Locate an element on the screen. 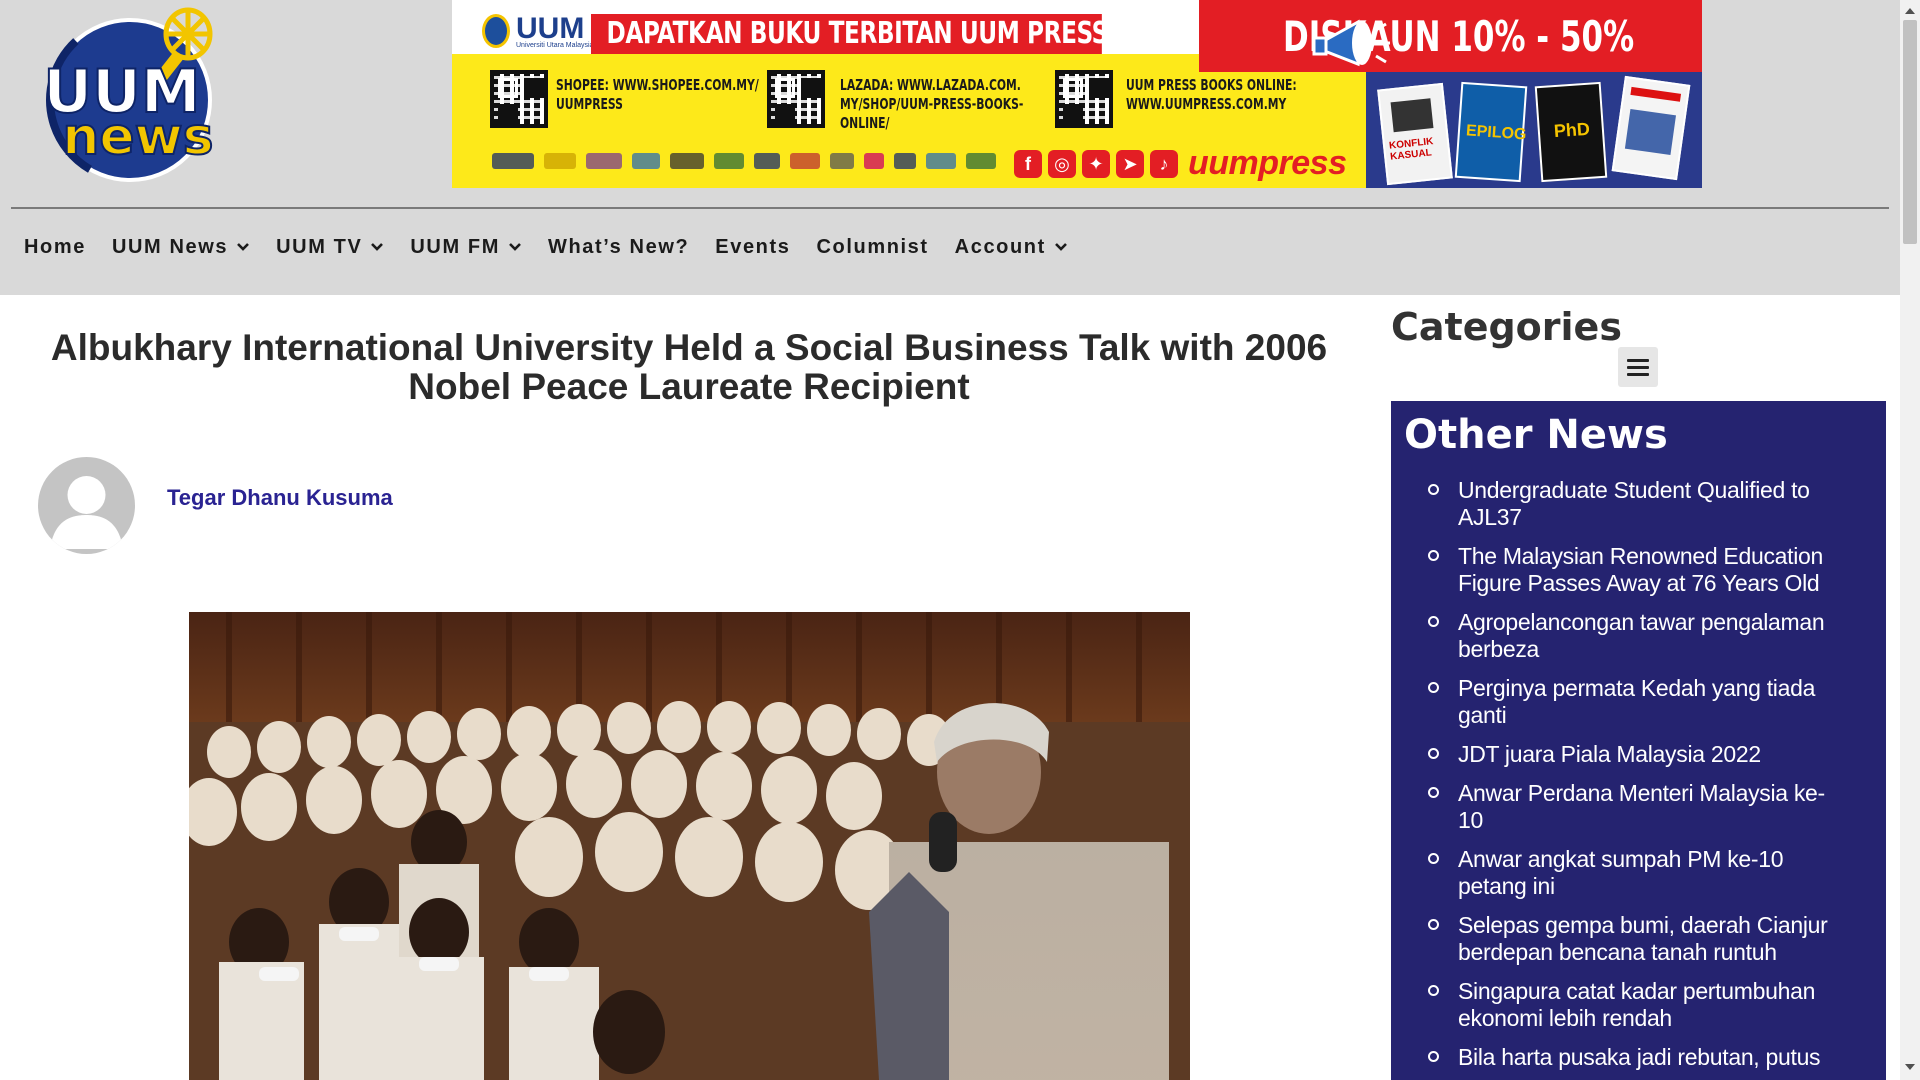  news-list-item: Anwar angkat sumpah PM ke-10 petang ini is located at coordinates (1638, 873).